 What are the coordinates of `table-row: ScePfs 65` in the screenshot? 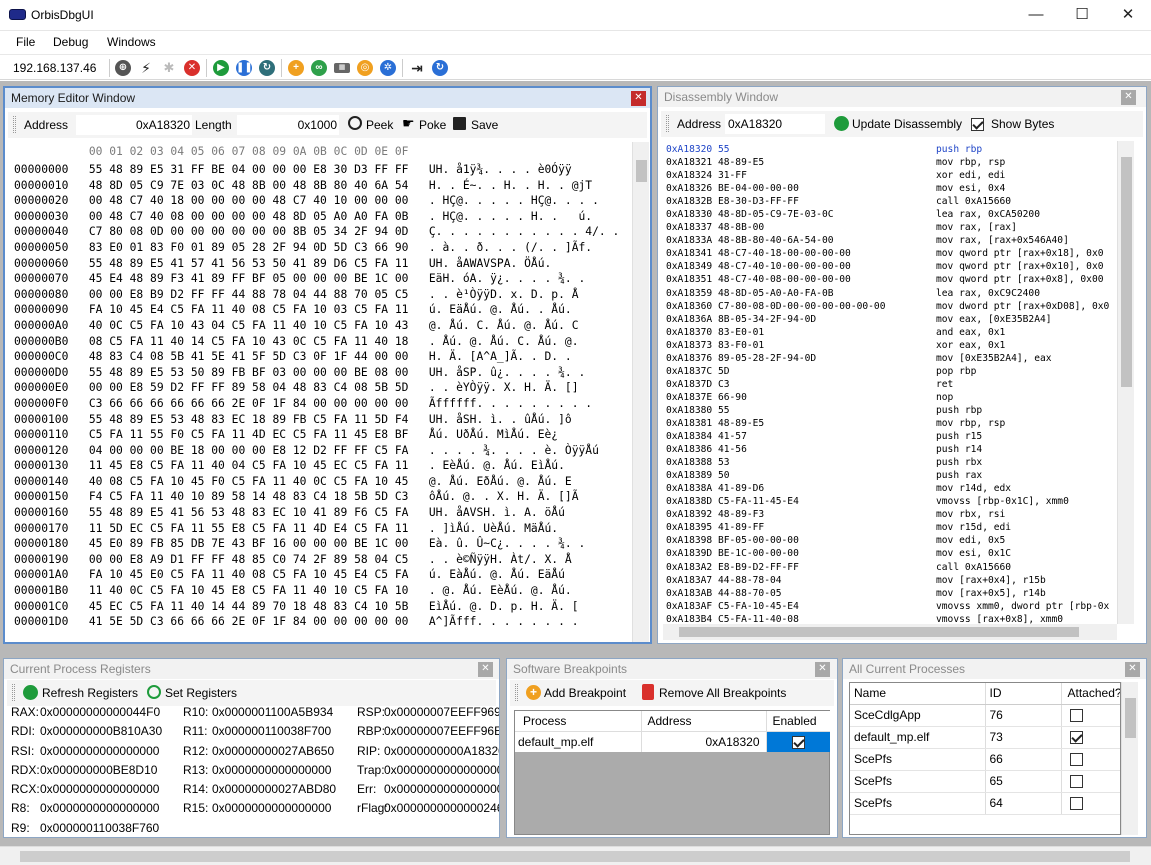 It's located at (985, 781).